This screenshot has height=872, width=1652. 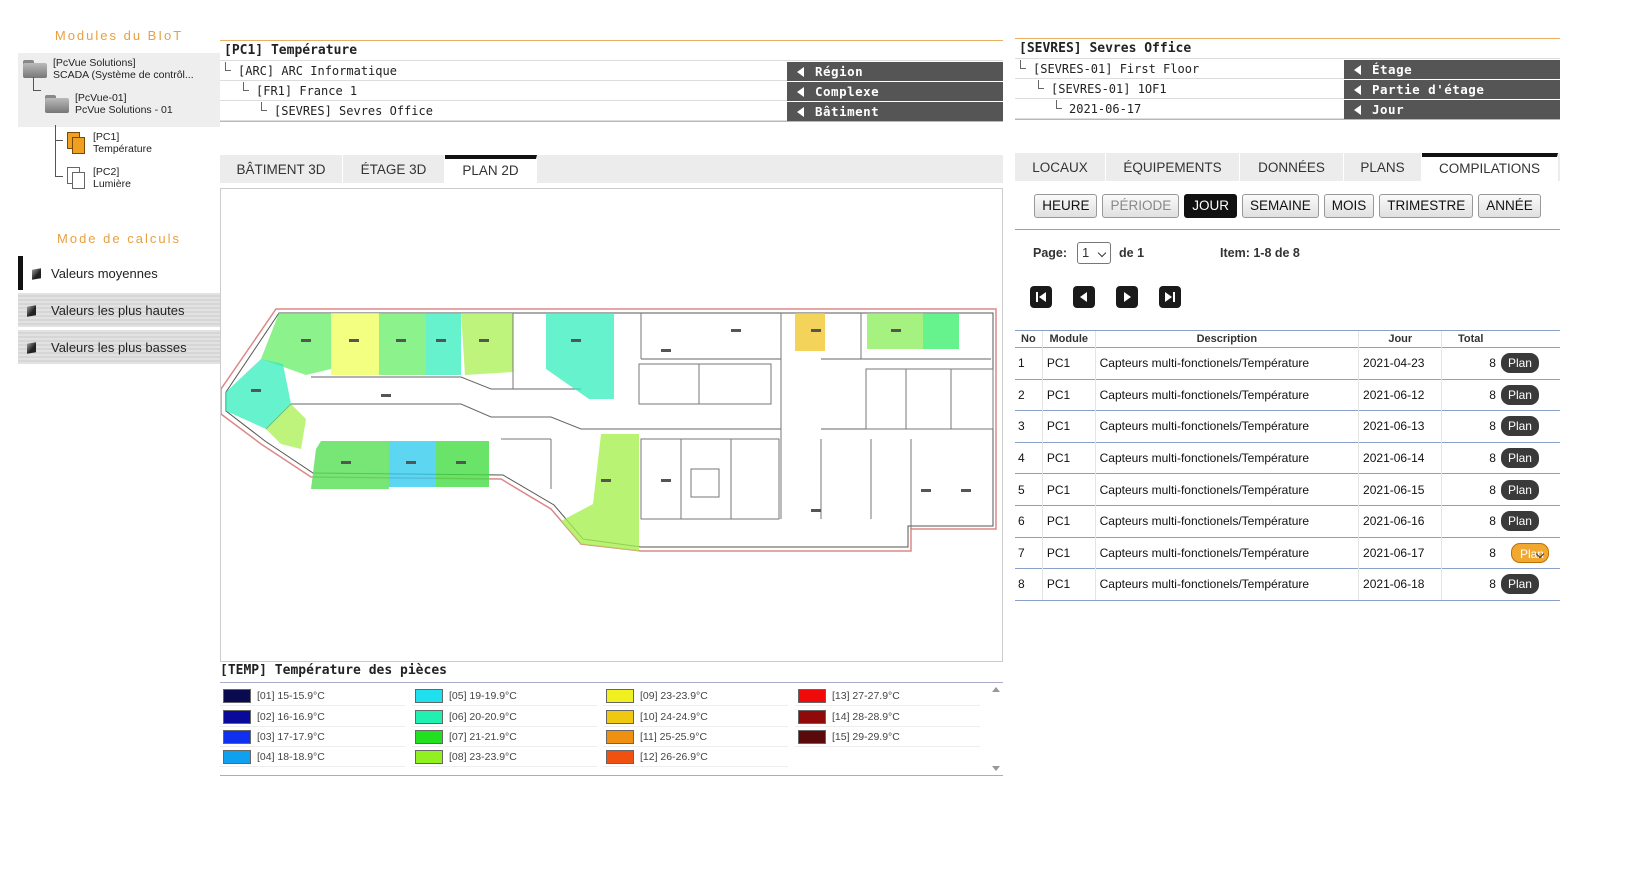 What do you see at coordinates (1068, 339) in the screenshot?
I see `col-module: Module` at bounding box center [1068, 339].